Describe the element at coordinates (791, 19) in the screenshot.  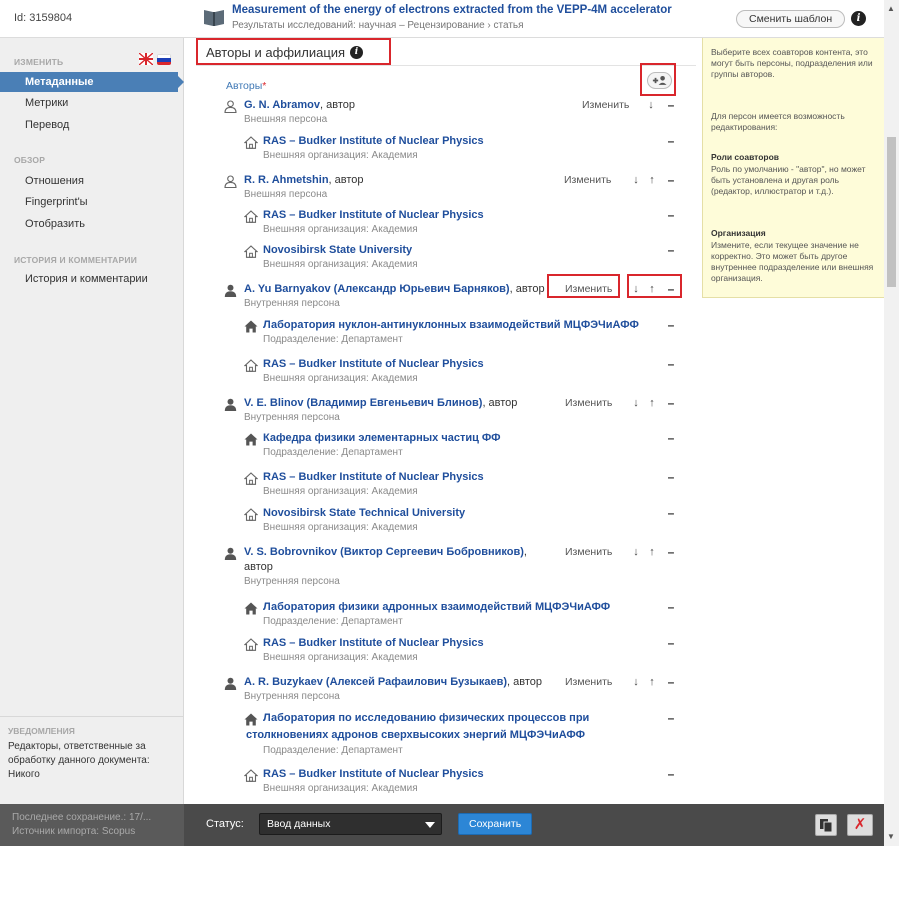
I see `change-template-button: Сменить шаблон` at that location.